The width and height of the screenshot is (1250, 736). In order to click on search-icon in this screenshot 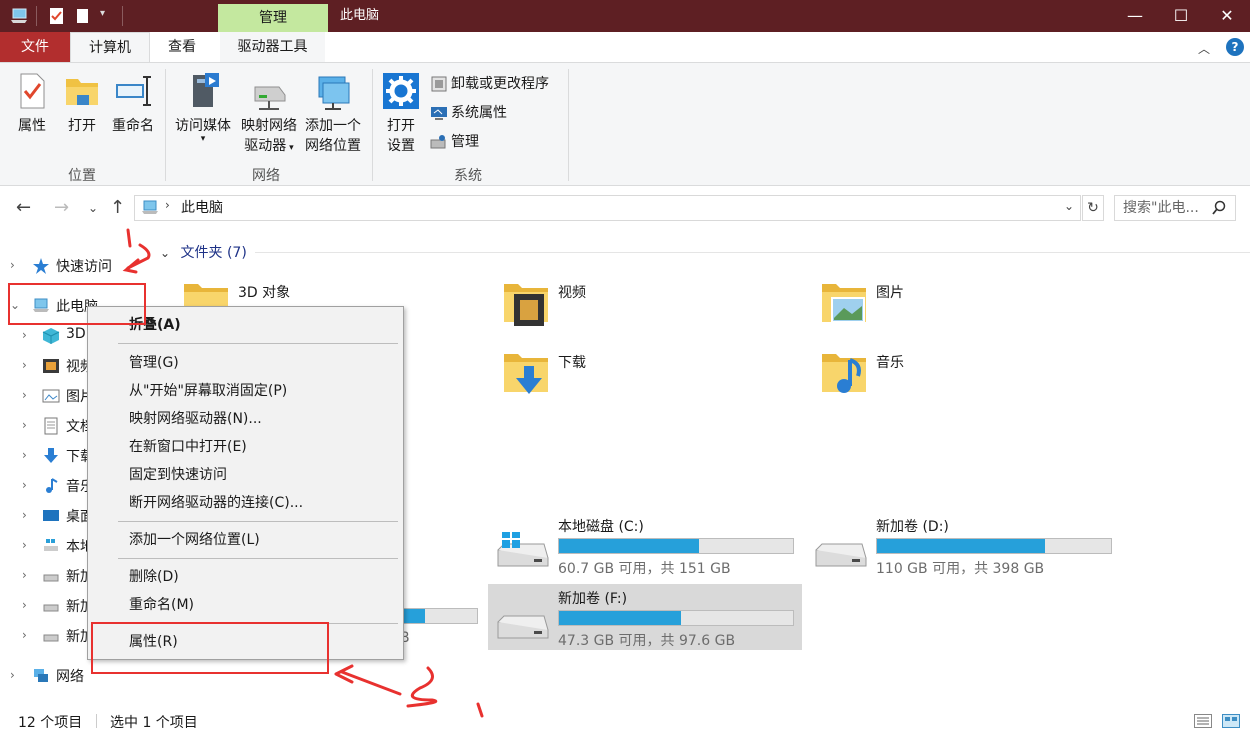, I will do `click(1219, 208)`.